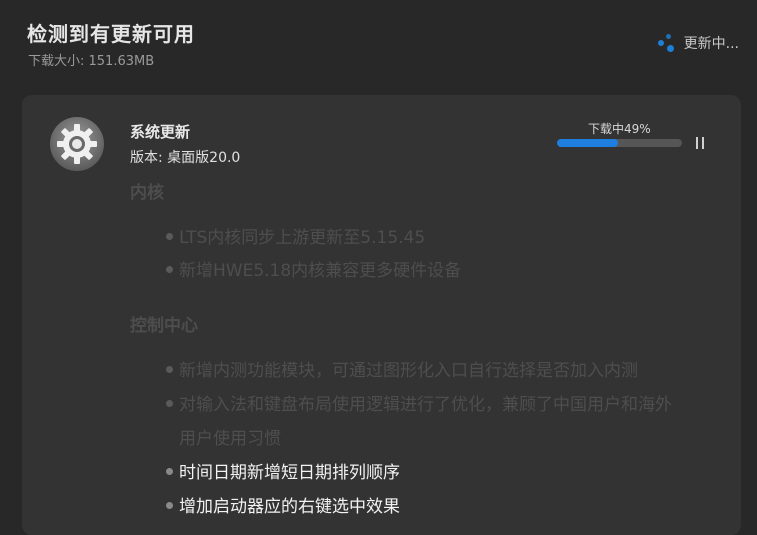  What do you see at coordinates (446, 405) in the screenshot?
I see `list-item: 对输入法和键盘布局使用逻辑进行了优化，兼顾了中国用户和海外` at bounding box center [446, 405].